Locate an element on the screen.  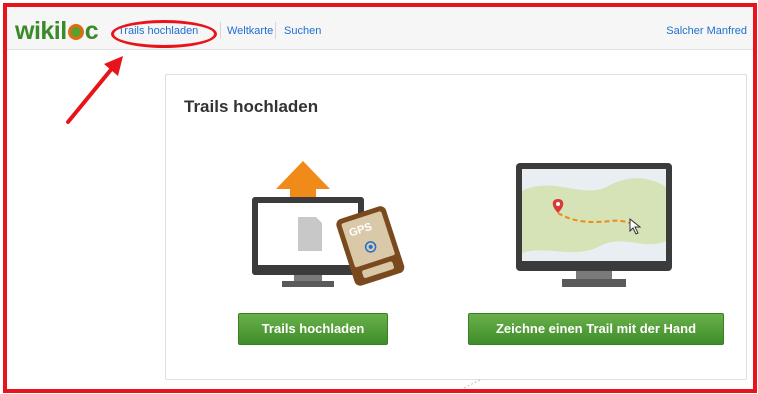
nav-weltkarte: Weltkarte is located at coordinates (250, 31).